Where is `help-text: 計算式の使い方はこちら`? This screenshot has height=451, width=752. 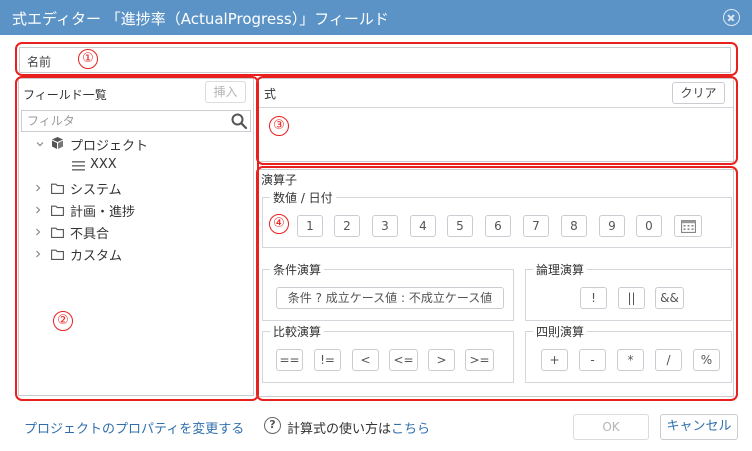 help-text: 計算式の使い方はこちら is located at coordinates (358, 427).